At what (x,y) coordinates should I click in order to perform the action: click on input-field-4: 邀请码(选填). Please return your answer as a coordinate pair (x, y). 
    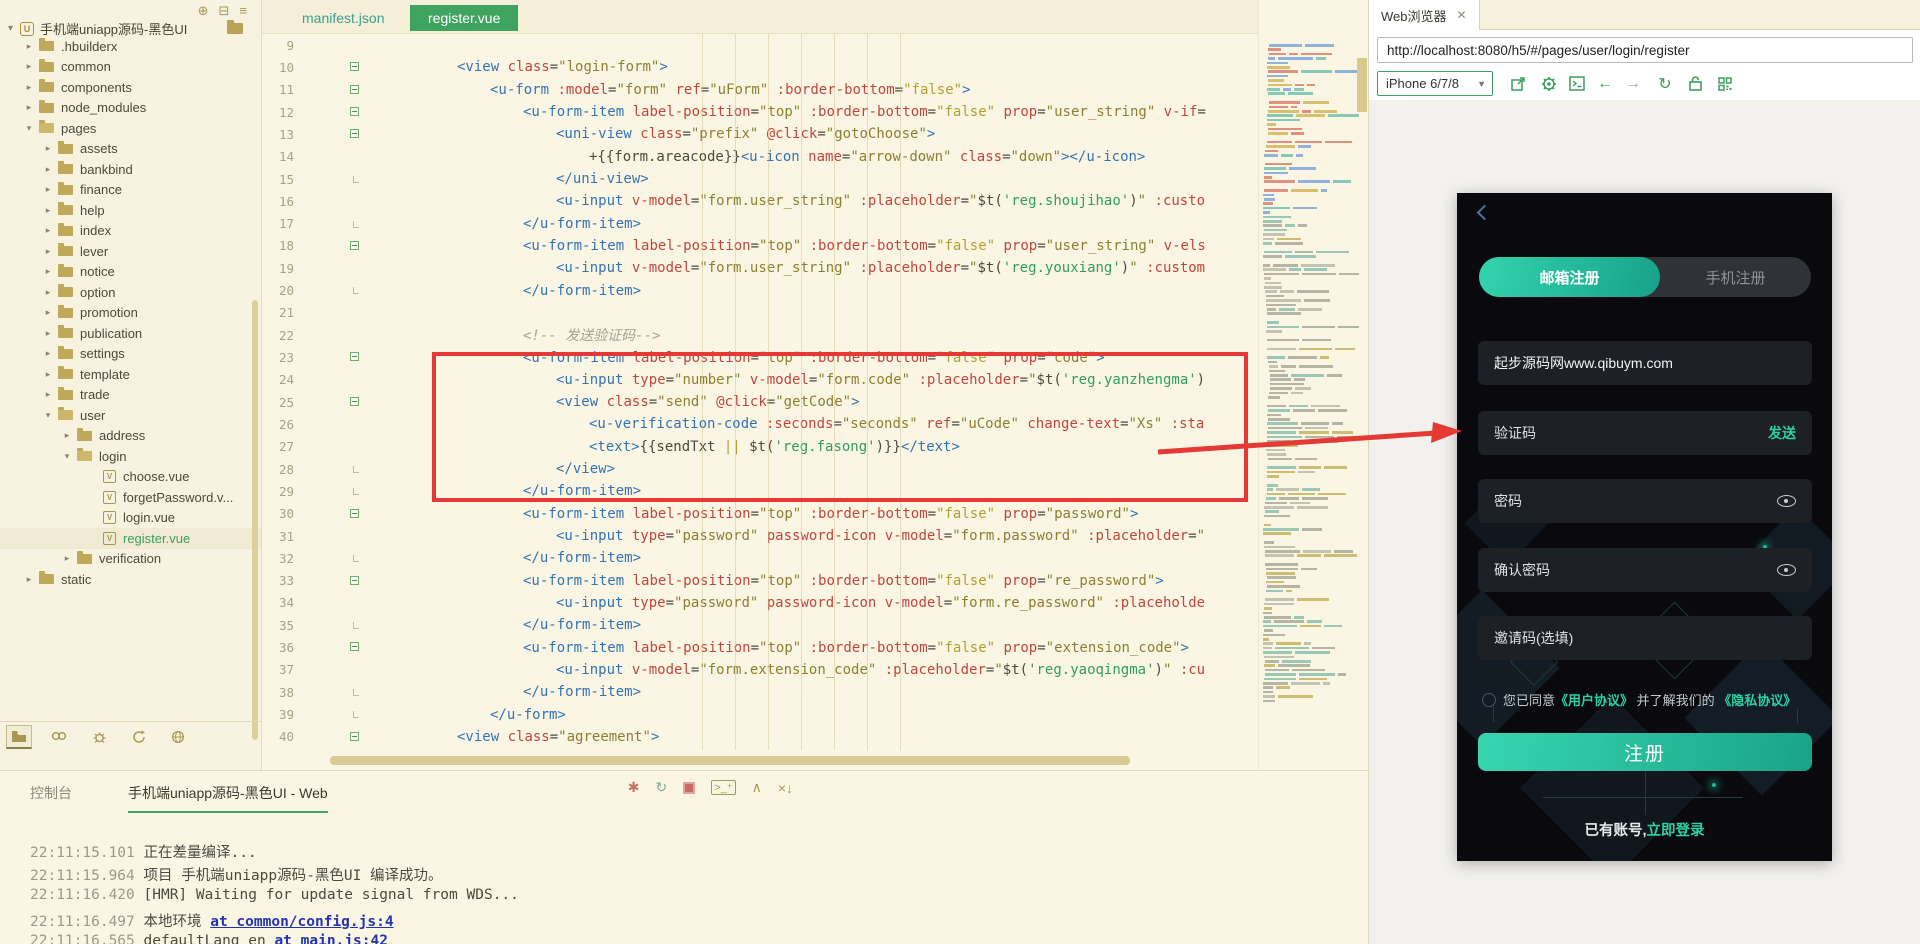
    Looking at the image, I should click on (1645, 638).